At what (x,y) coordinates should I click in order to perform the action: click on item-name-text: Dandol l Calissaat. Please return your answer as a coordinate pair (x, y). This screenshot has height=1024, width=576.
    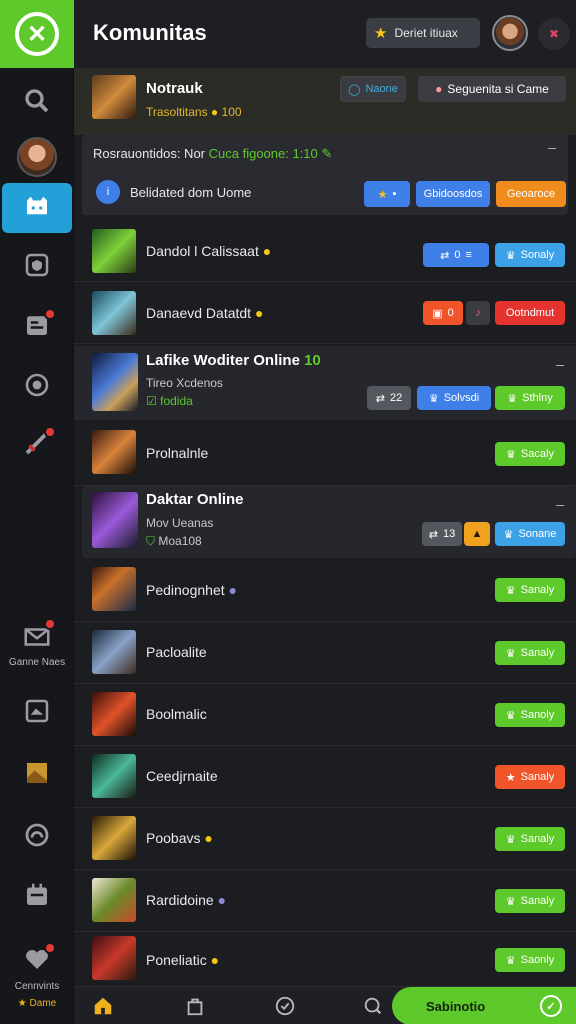
    Looking at the image, I should click on (202, 251).